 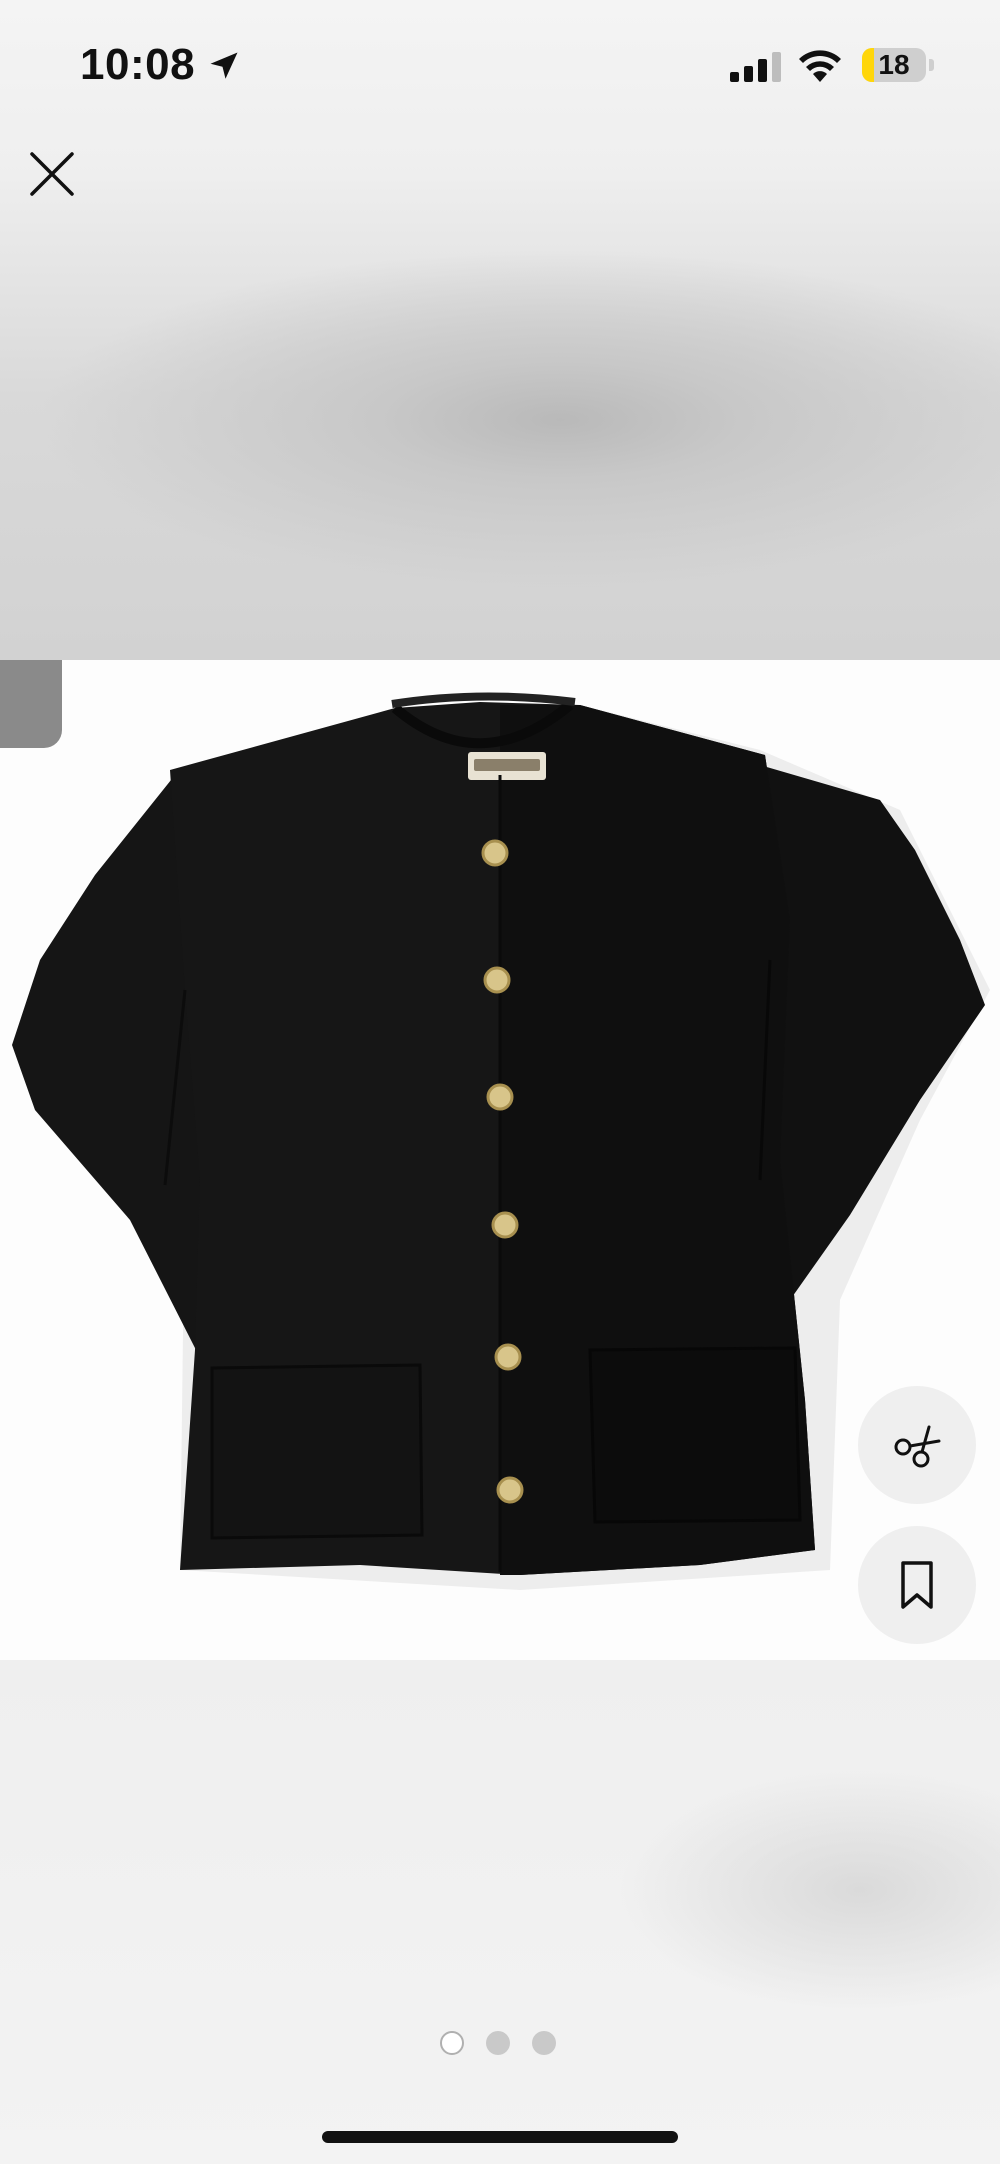 I want to click on wifi-icon, so click(x=820, y=66).